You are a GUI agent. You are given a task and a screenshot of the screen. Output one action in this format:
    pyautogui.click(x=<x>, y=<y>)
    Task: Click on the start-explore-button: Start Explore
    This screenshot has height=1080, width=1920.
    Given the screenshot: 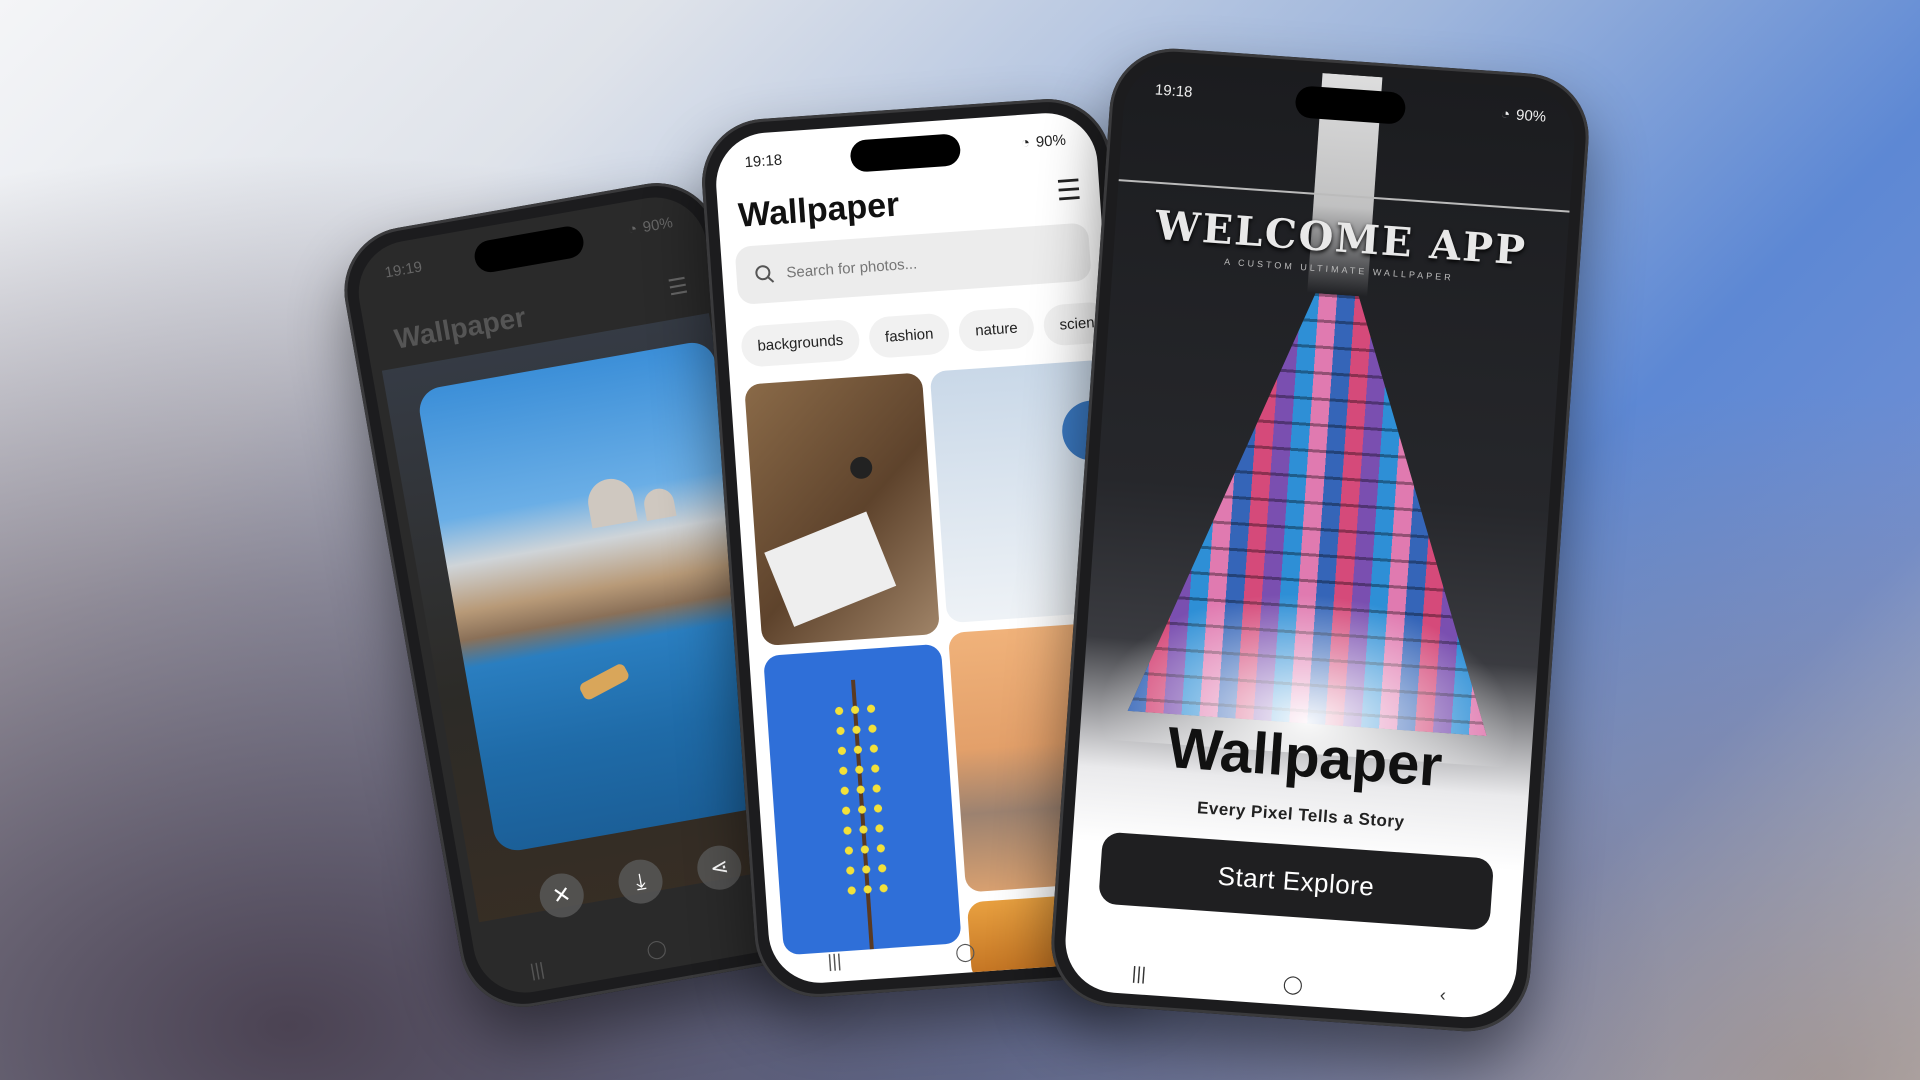 What is the action you would take?
    pyautogui.click(x=1296, y=881)
    